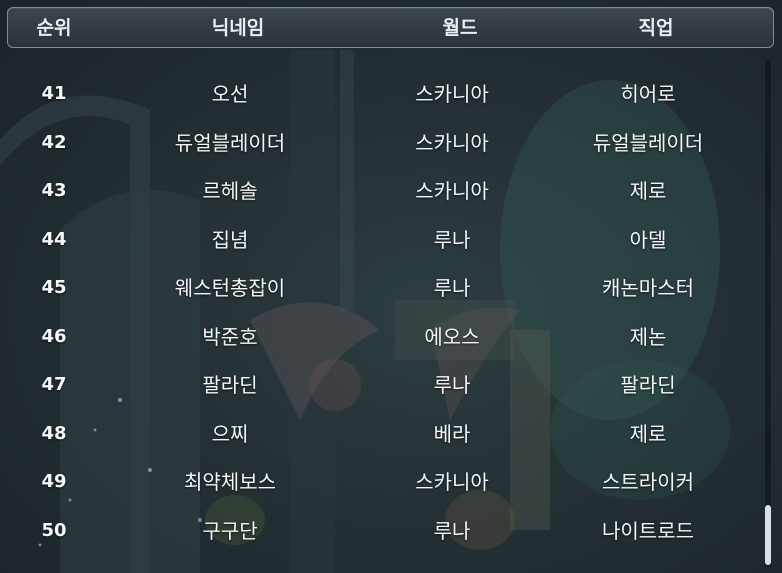 This screenshot has width=782, height=573. I want to click on rank-cell: 44, so click(54, 239).